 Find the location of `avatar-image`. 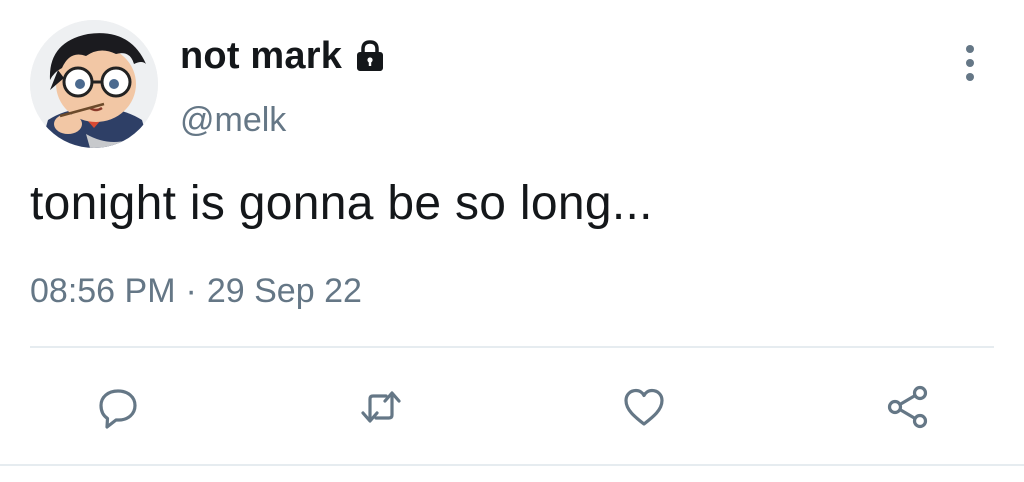

avatar-image is located at coordinates (94, 84).